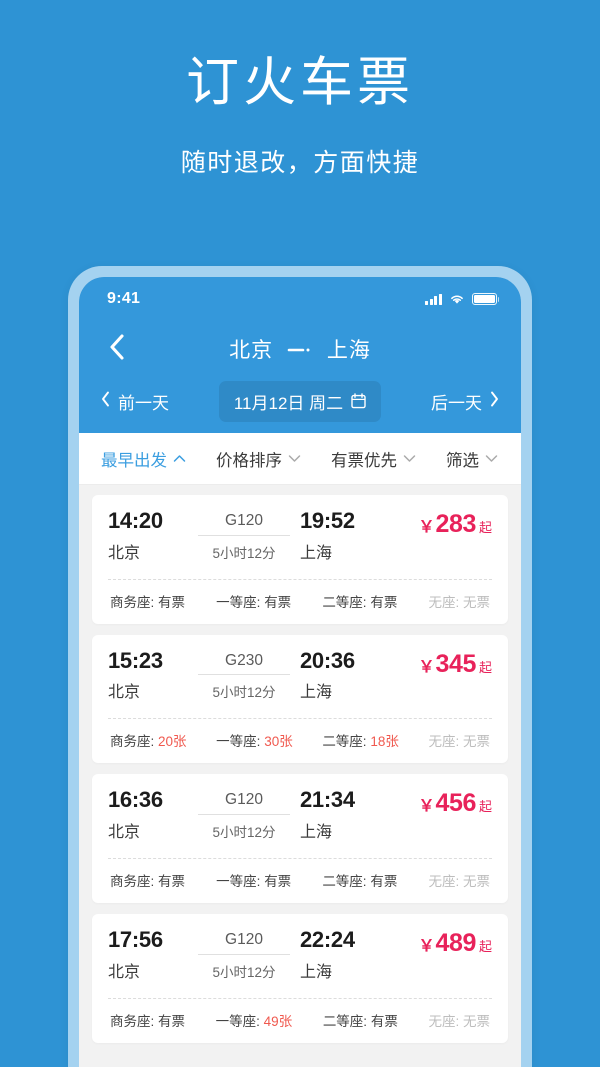 Image resolution: width=600 pixels, height=1067 pixels. I want to click on arrival-time: 22:24, so click(327, 939).